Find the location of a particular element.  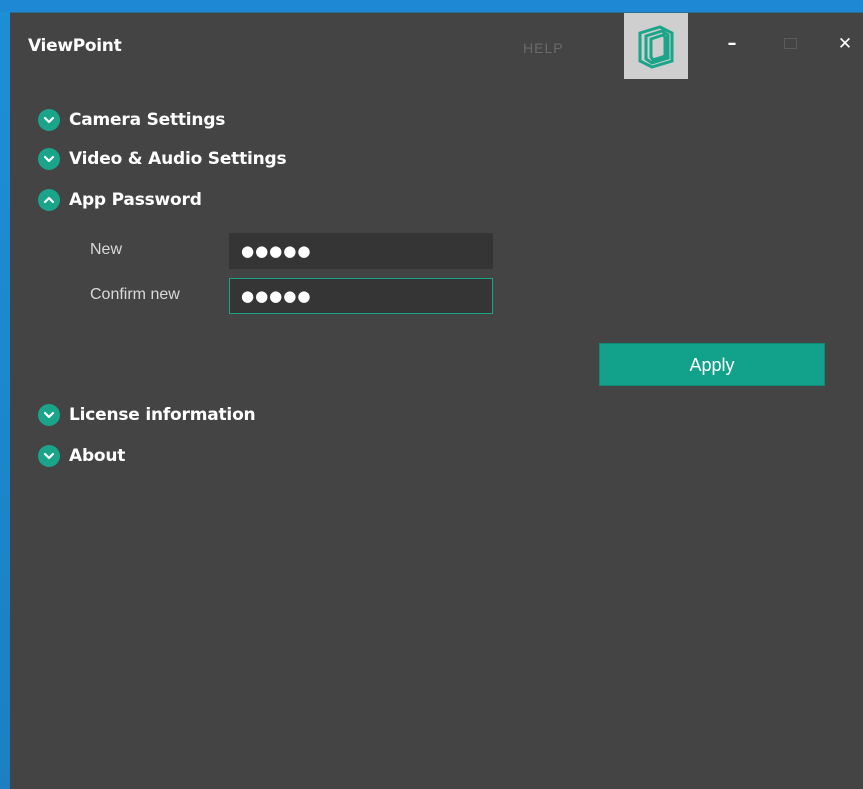

viewpoint-logo-icon is located at coordinates (656, 46).